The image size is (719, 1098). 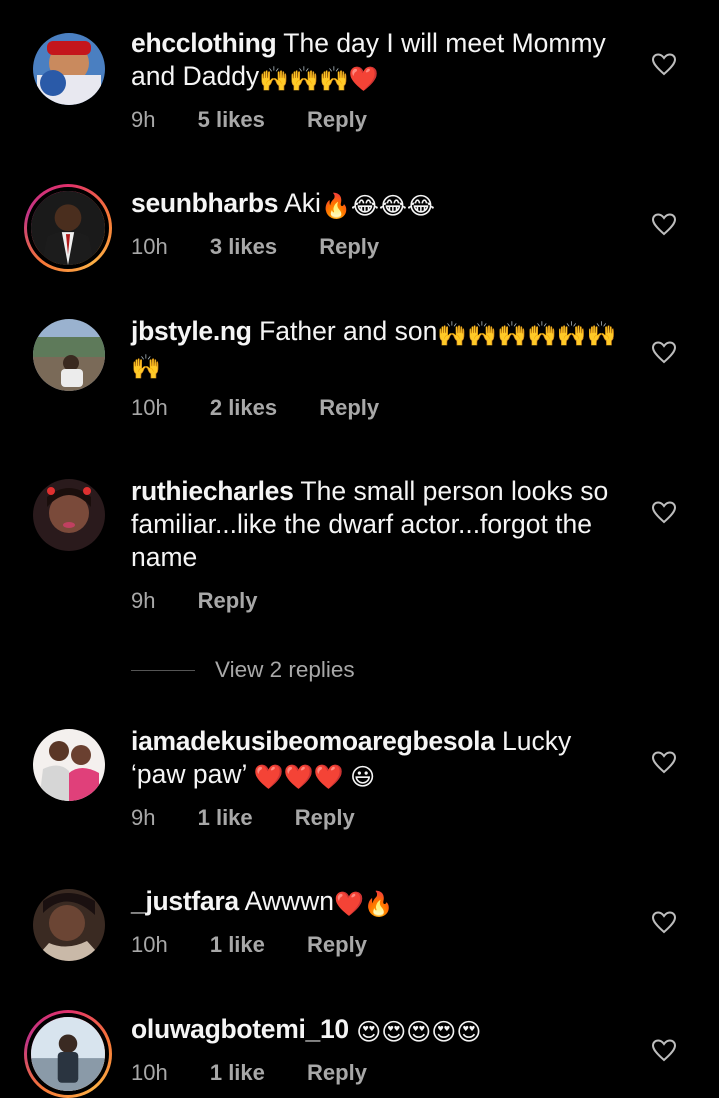 I want to click on divider, so click(x=163, y=670).